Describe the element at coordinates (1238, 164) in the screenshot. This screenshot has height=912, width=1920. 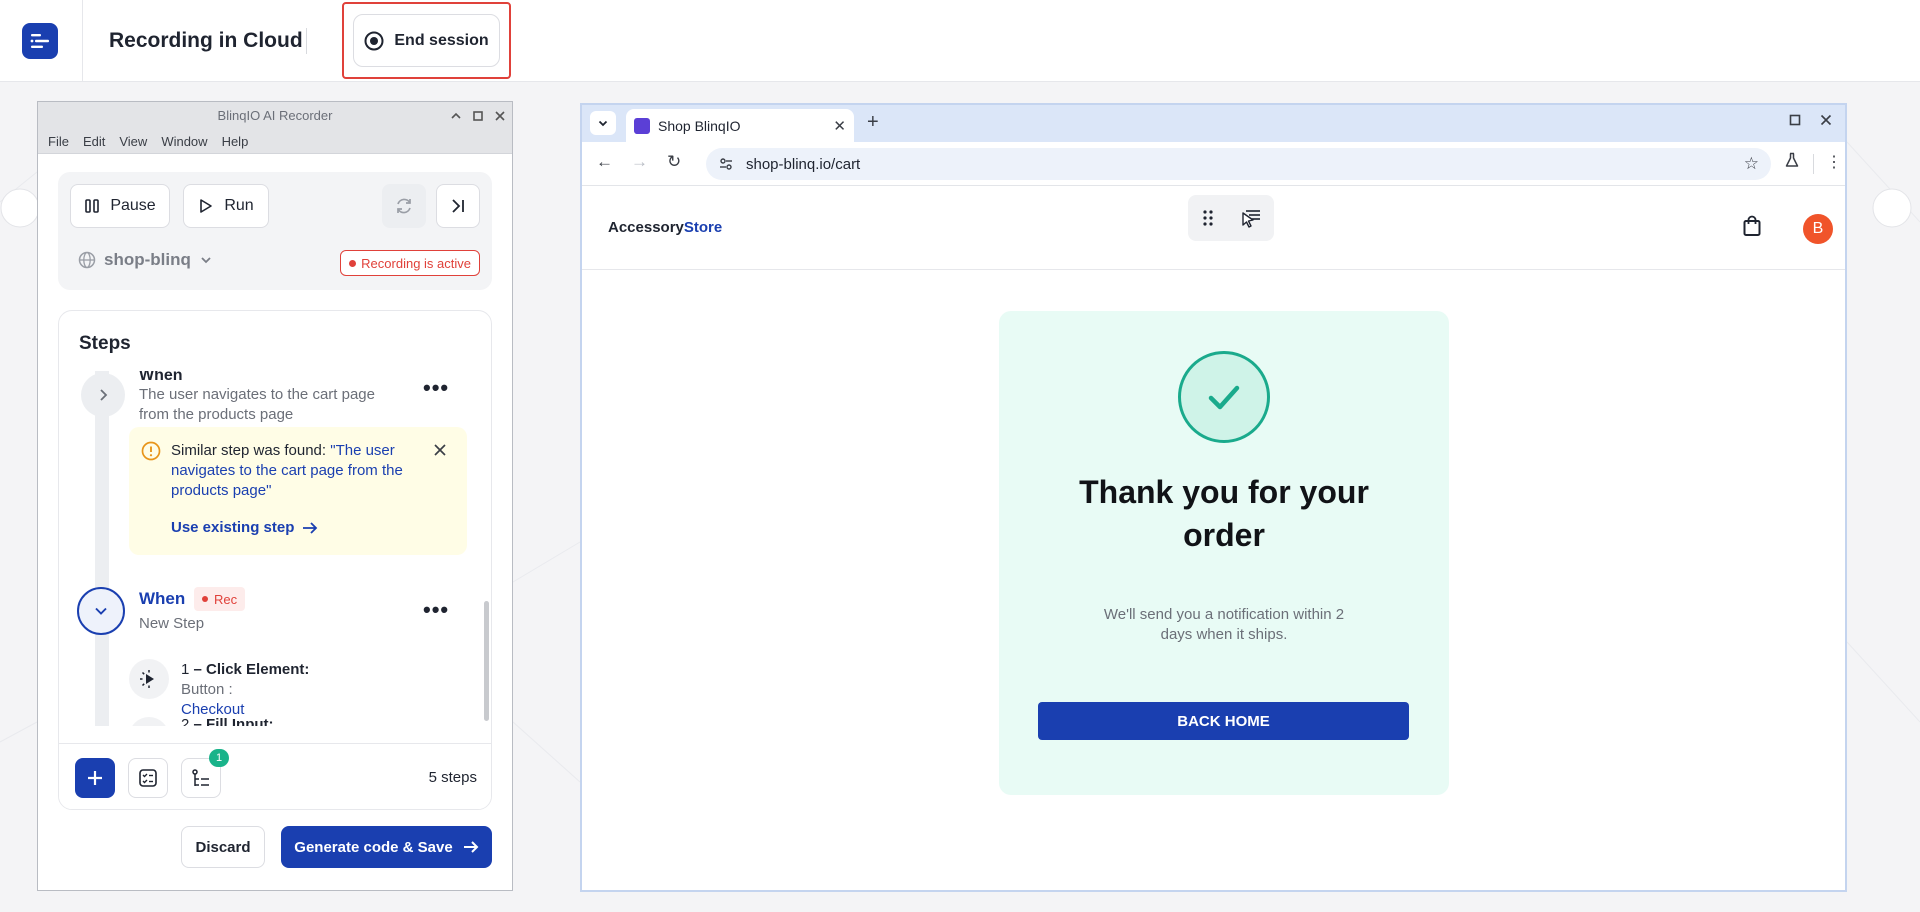
I see `address-bar: shop-blinq.io/cart ☆` at that location.